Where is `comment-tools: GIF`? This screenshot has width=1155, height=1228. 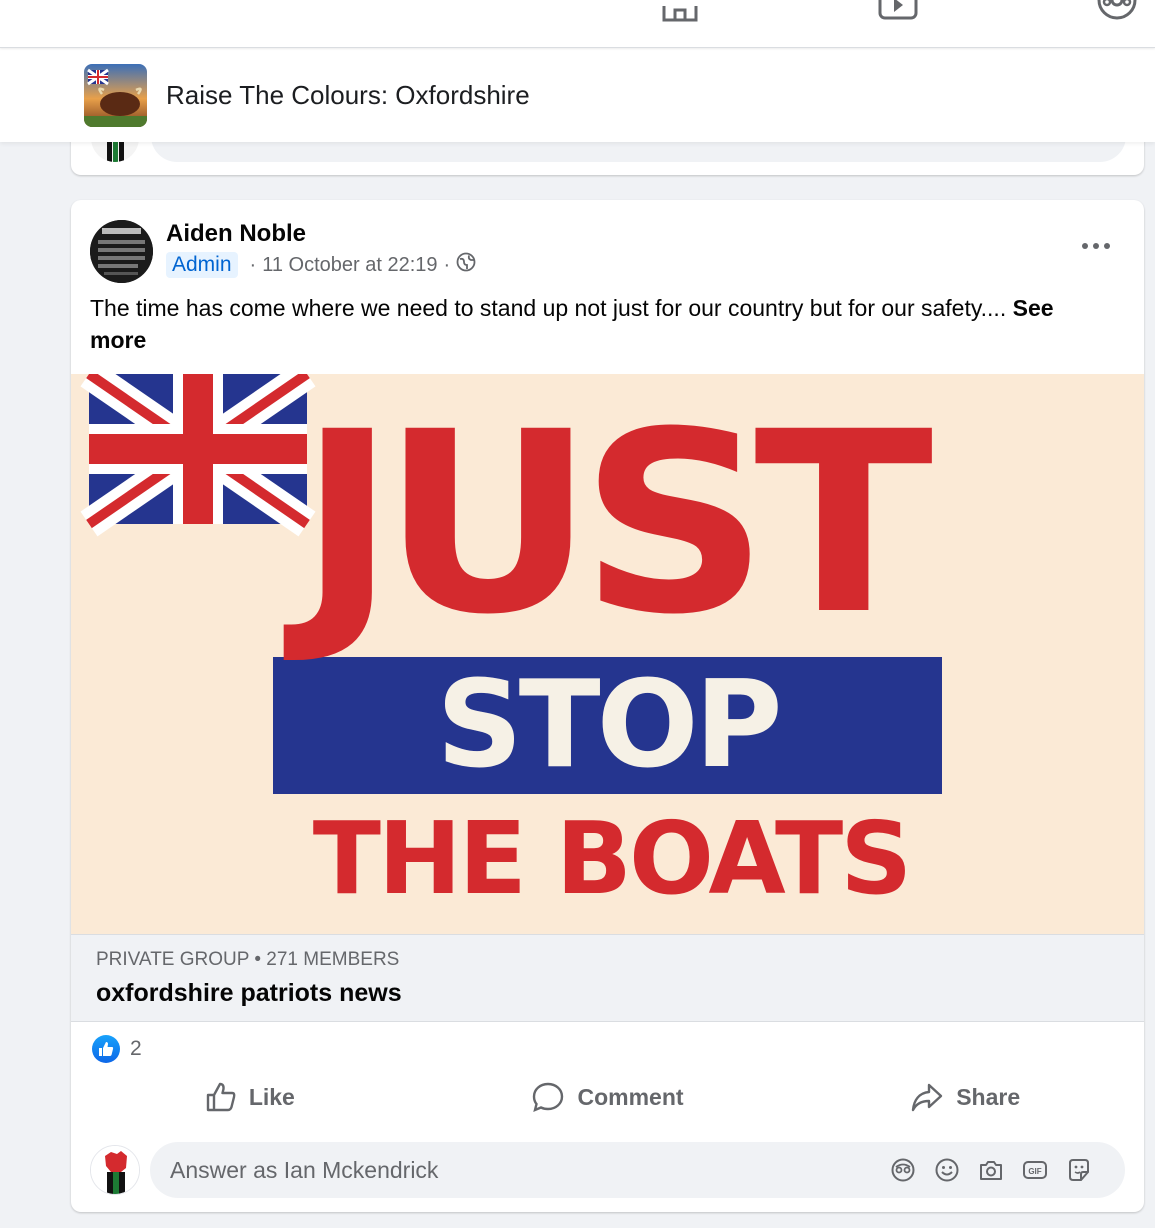
comment-tools: GIF is located at coordinates (991, 1170).